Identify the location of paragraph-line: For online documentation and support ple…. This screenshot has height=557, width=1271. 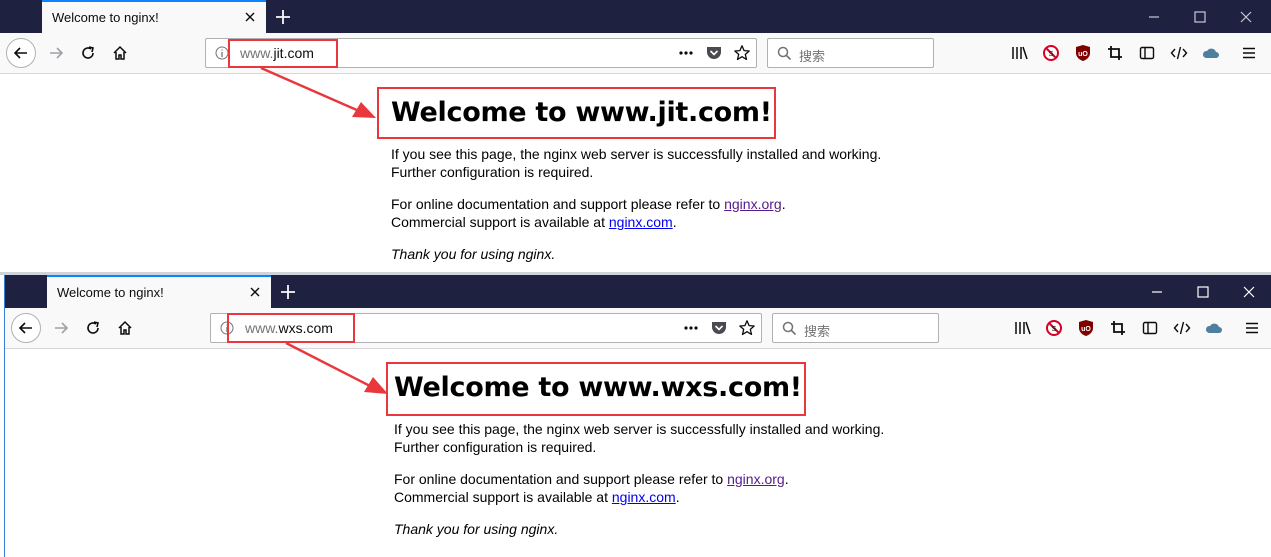
(639, 479).